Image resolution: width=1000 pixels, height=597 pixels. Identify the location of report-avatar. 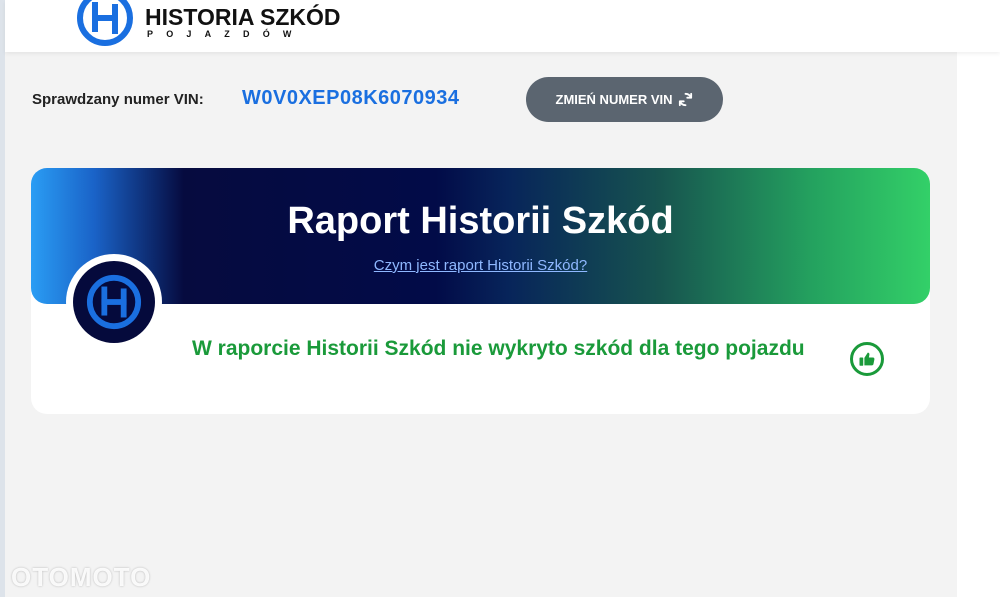
(114, 302).